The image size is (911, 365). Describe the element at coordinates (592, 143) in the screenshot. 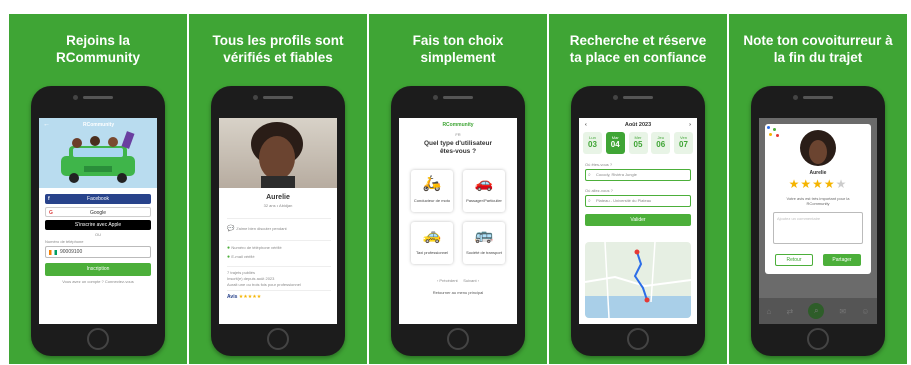

I see `day-item: Lun 03` at that location.